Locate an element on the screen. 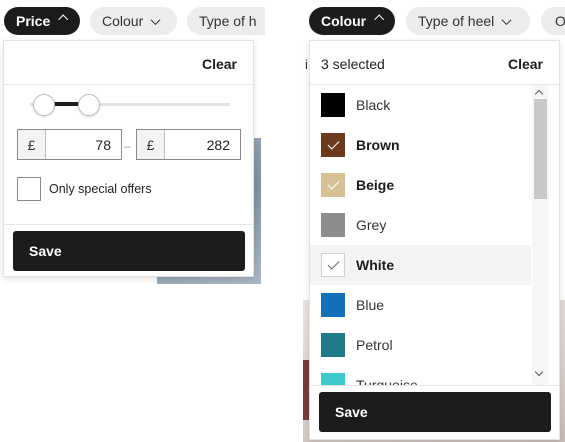 The height and width of the screenshot is (442, 565). colour-option-blue: Blue is located at coordinates (420, 305).